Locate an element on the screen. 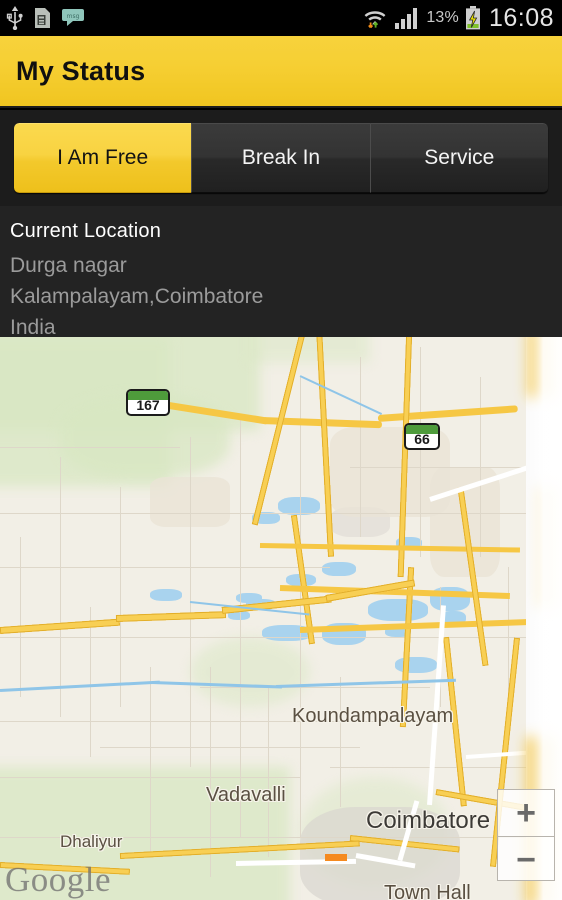  status-bar-system-icons: 13% 16:08 is located at coordinates (458, 18).